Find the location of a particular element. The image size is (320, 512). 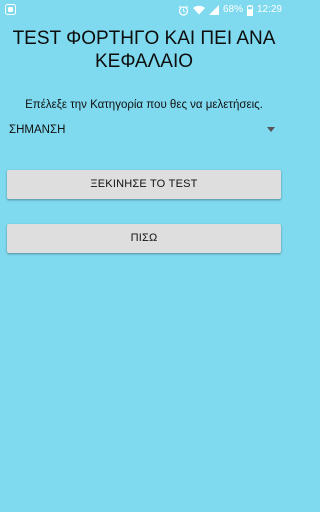

status-bar: 68% 12:29 is located at coordinates (144, 10).